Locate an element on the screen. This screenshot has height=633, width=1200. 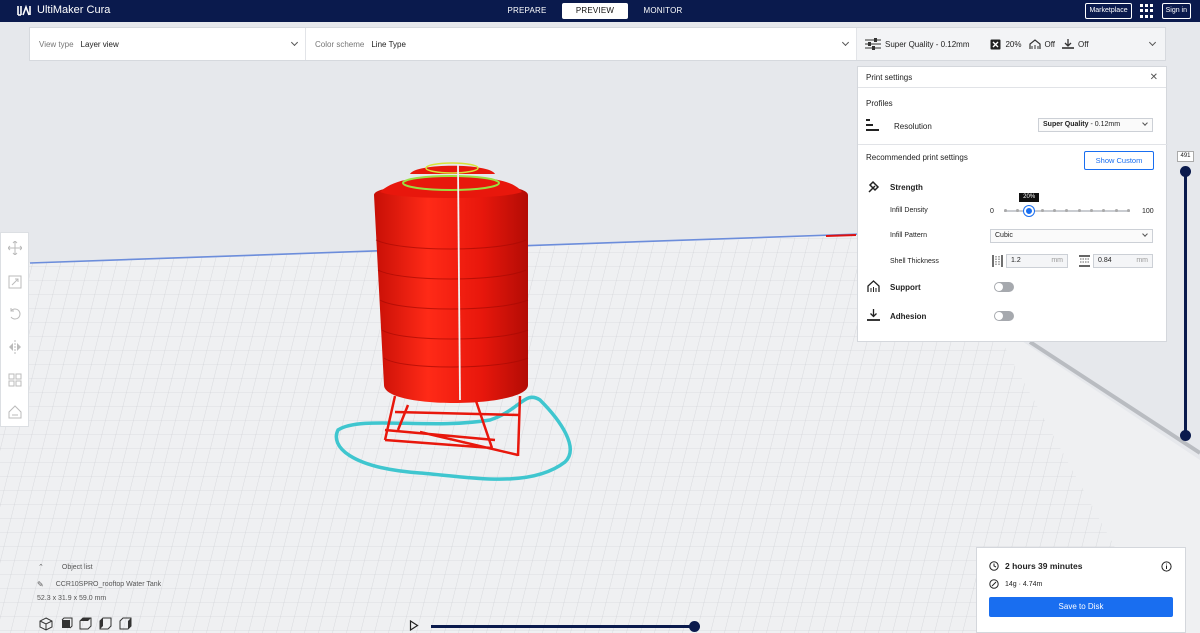
adhesion-summary: Off is located at coordinates (1075, 44).